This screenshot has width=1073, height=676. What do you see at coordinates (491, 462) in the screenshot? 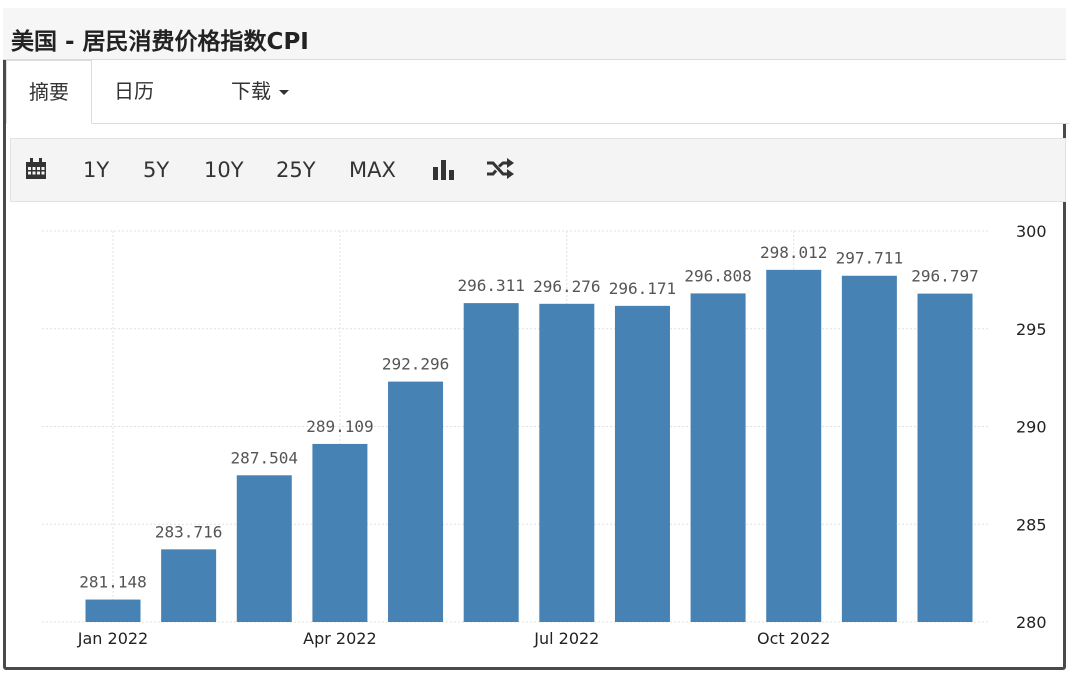
I see `bar-jun-2022` at bounding box center [491, 462].